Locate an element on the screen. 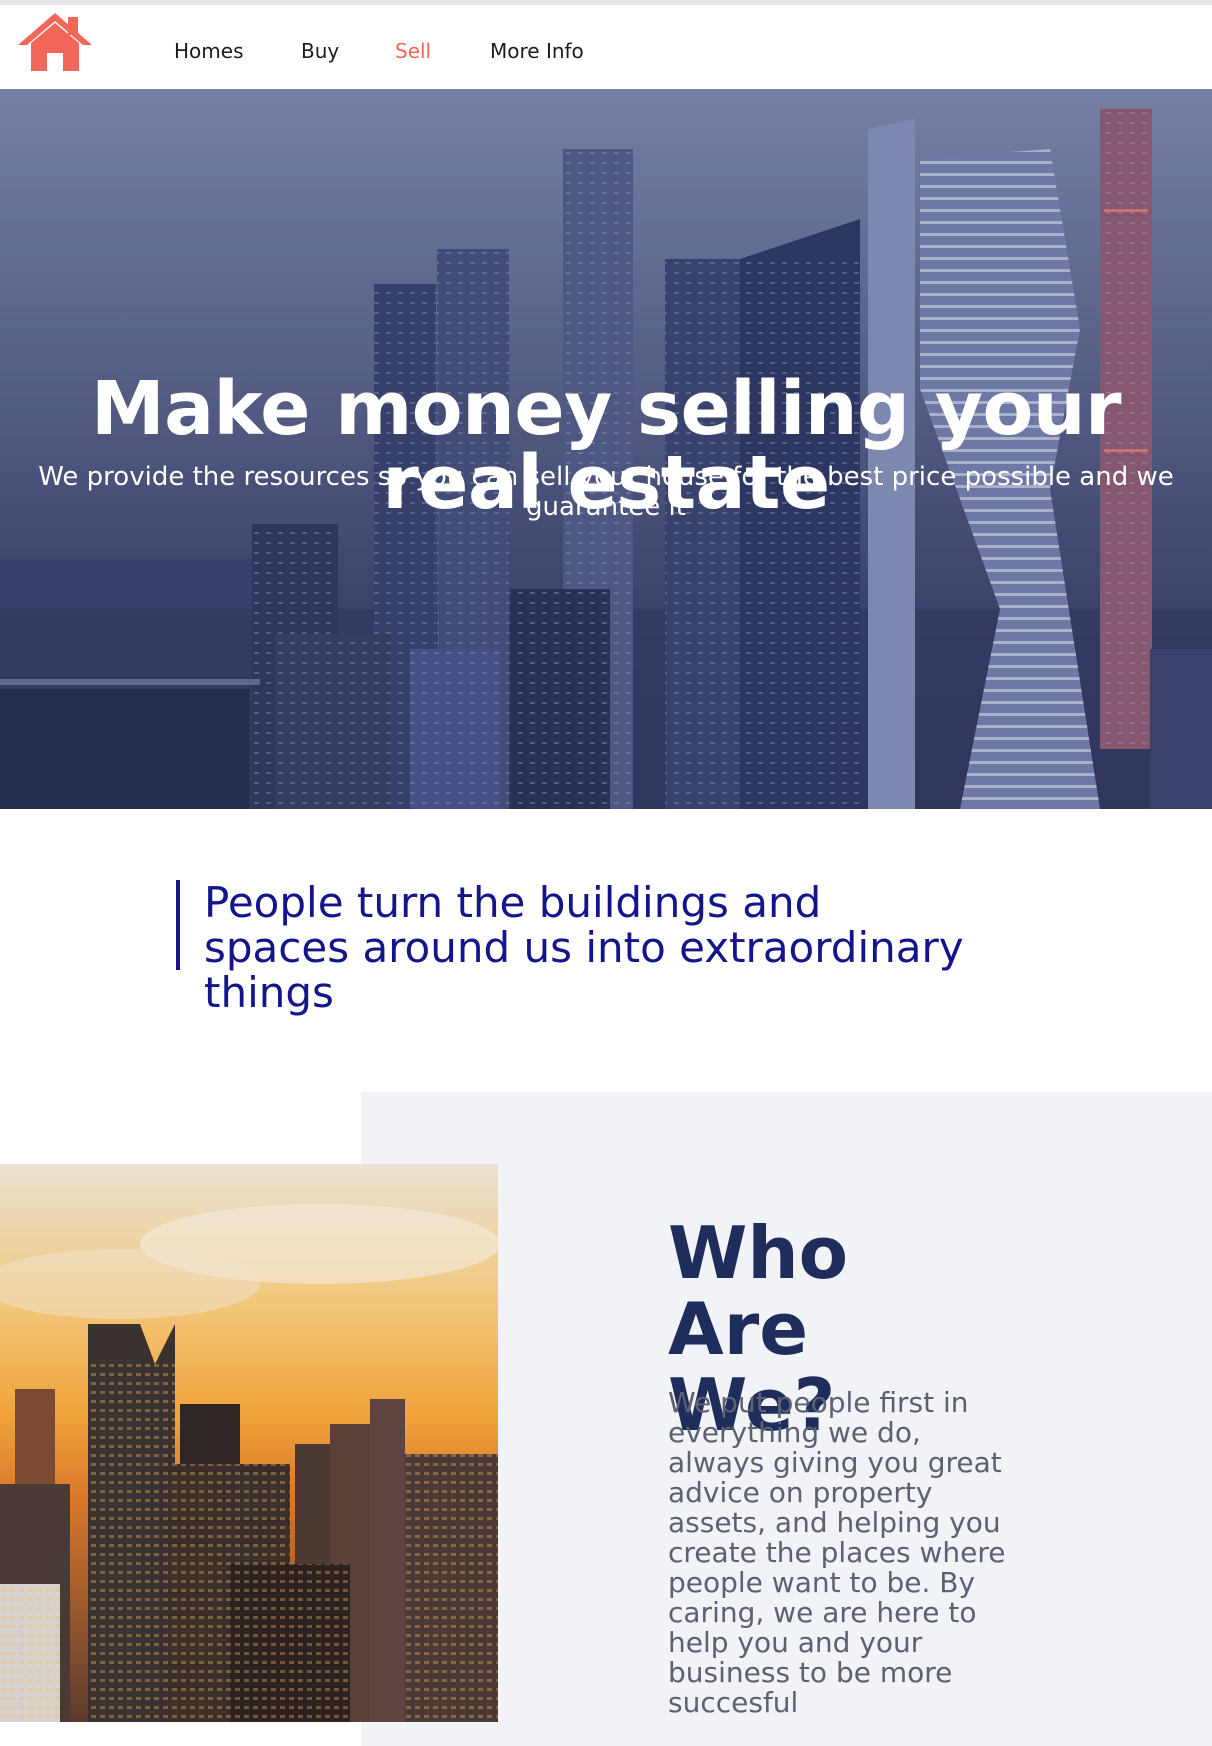  top-nav: Homes Buy Sell More Info is located at coordinates (606, 47).